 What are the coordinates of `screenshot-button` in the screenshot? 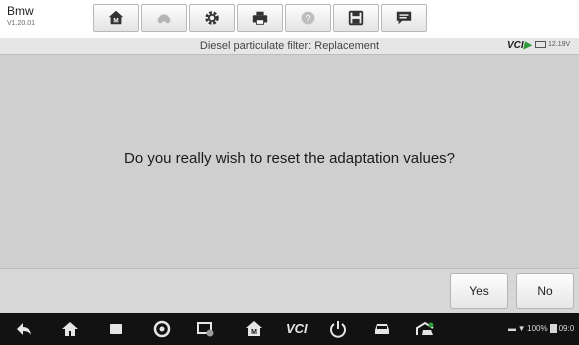 It's located at (206, 329).